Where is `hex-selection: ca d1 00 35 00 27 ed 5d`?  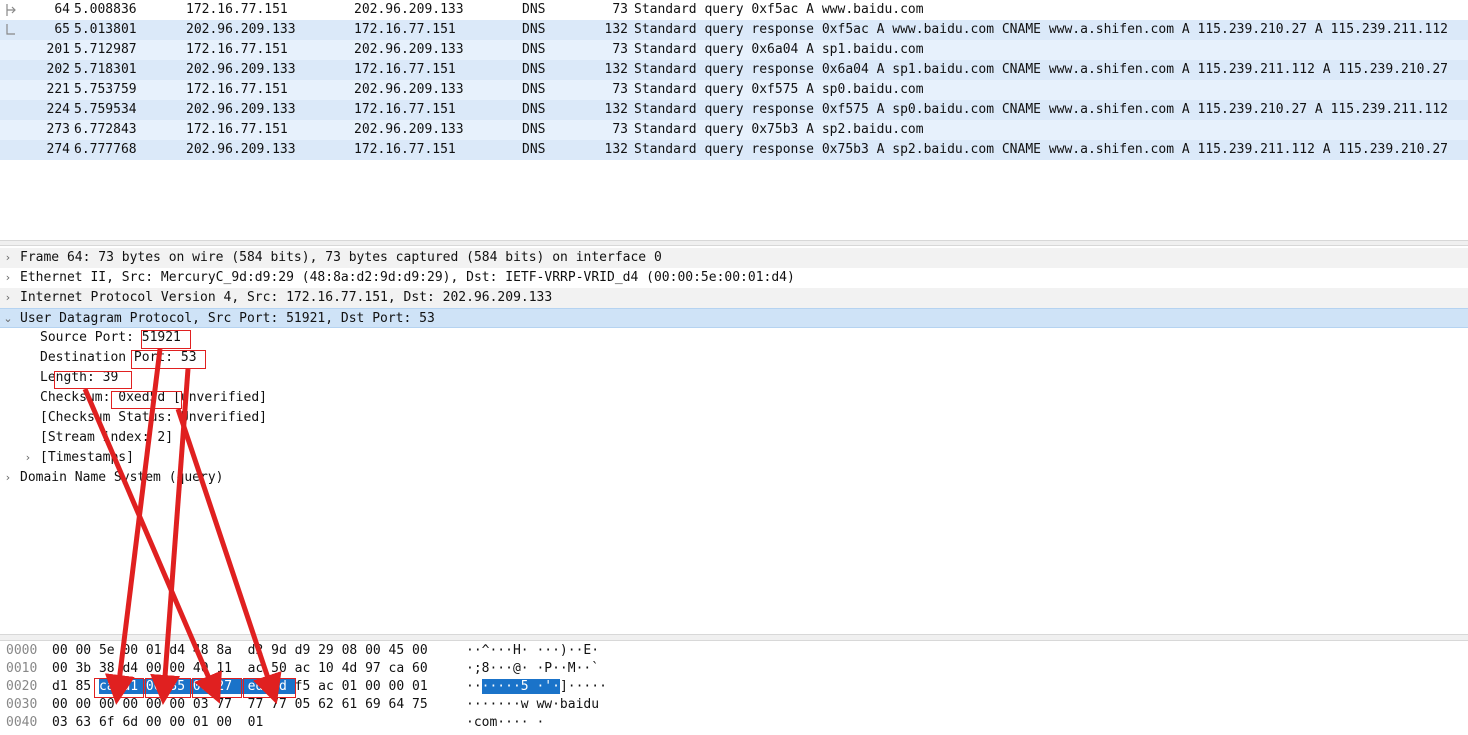
hex-selection: ca d1 00 35 00 27 ed 5d is located at coordinates (196, 686).